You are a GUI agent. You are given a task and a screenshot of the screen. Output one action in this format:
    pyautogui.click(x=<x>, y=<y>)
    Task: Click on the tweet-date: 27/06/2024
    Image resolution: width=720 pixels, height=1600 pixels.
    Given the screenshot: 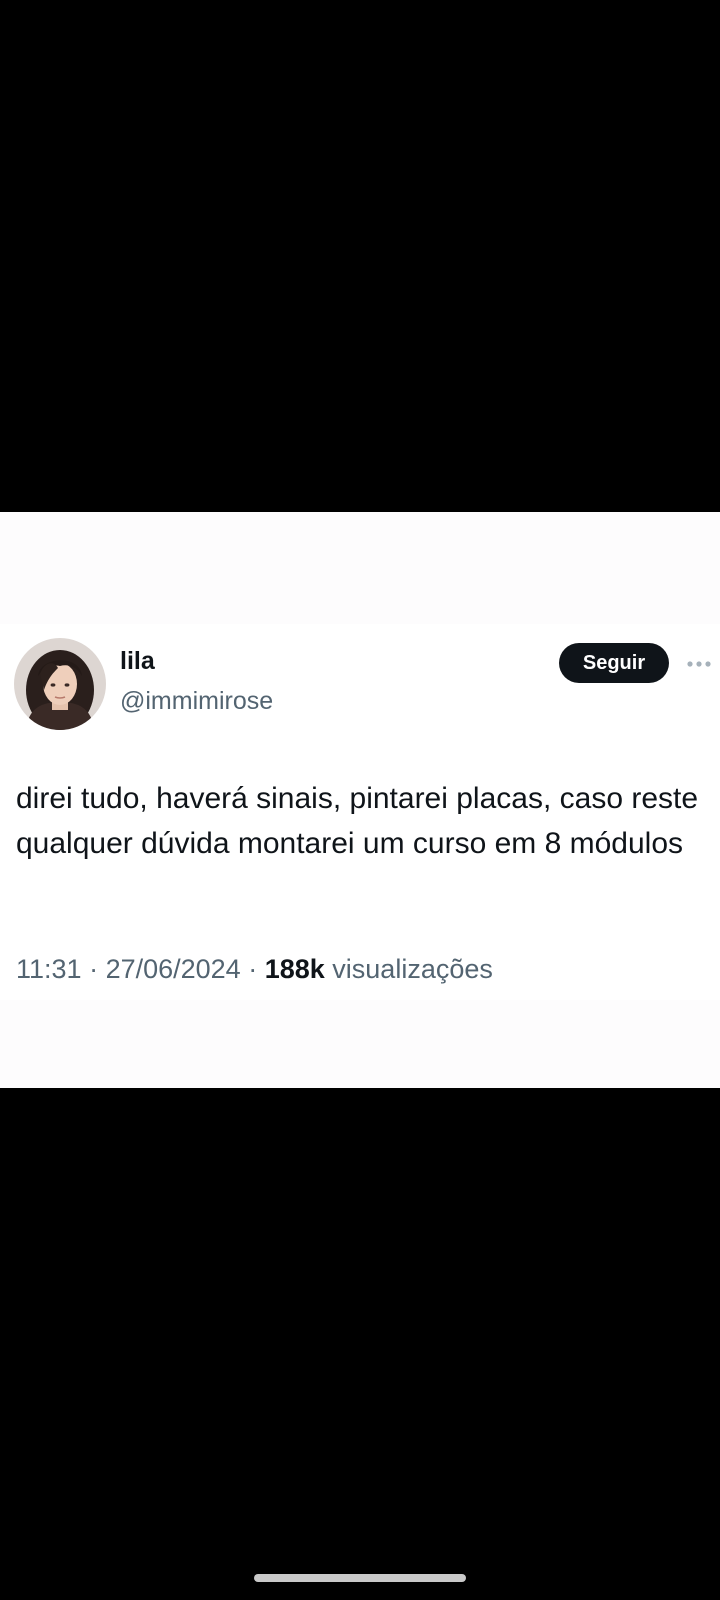 What is the action you would take?
    pyautogui.click(x=173, y=969)
    